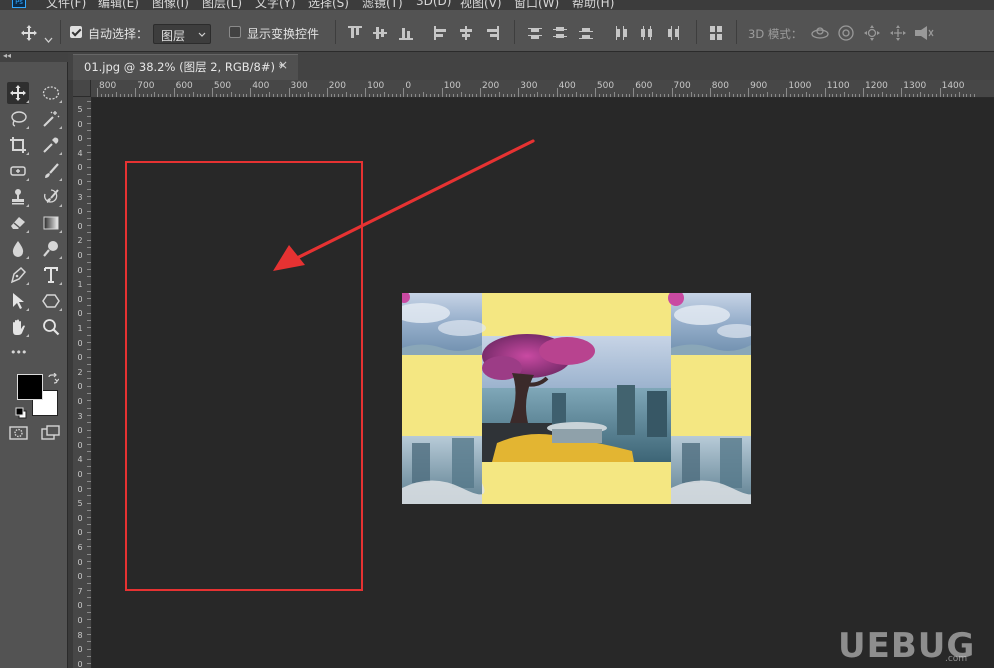 The height and width of the screenshot is (668, 994). I want to click on ruler-origin, so click(82, 88).